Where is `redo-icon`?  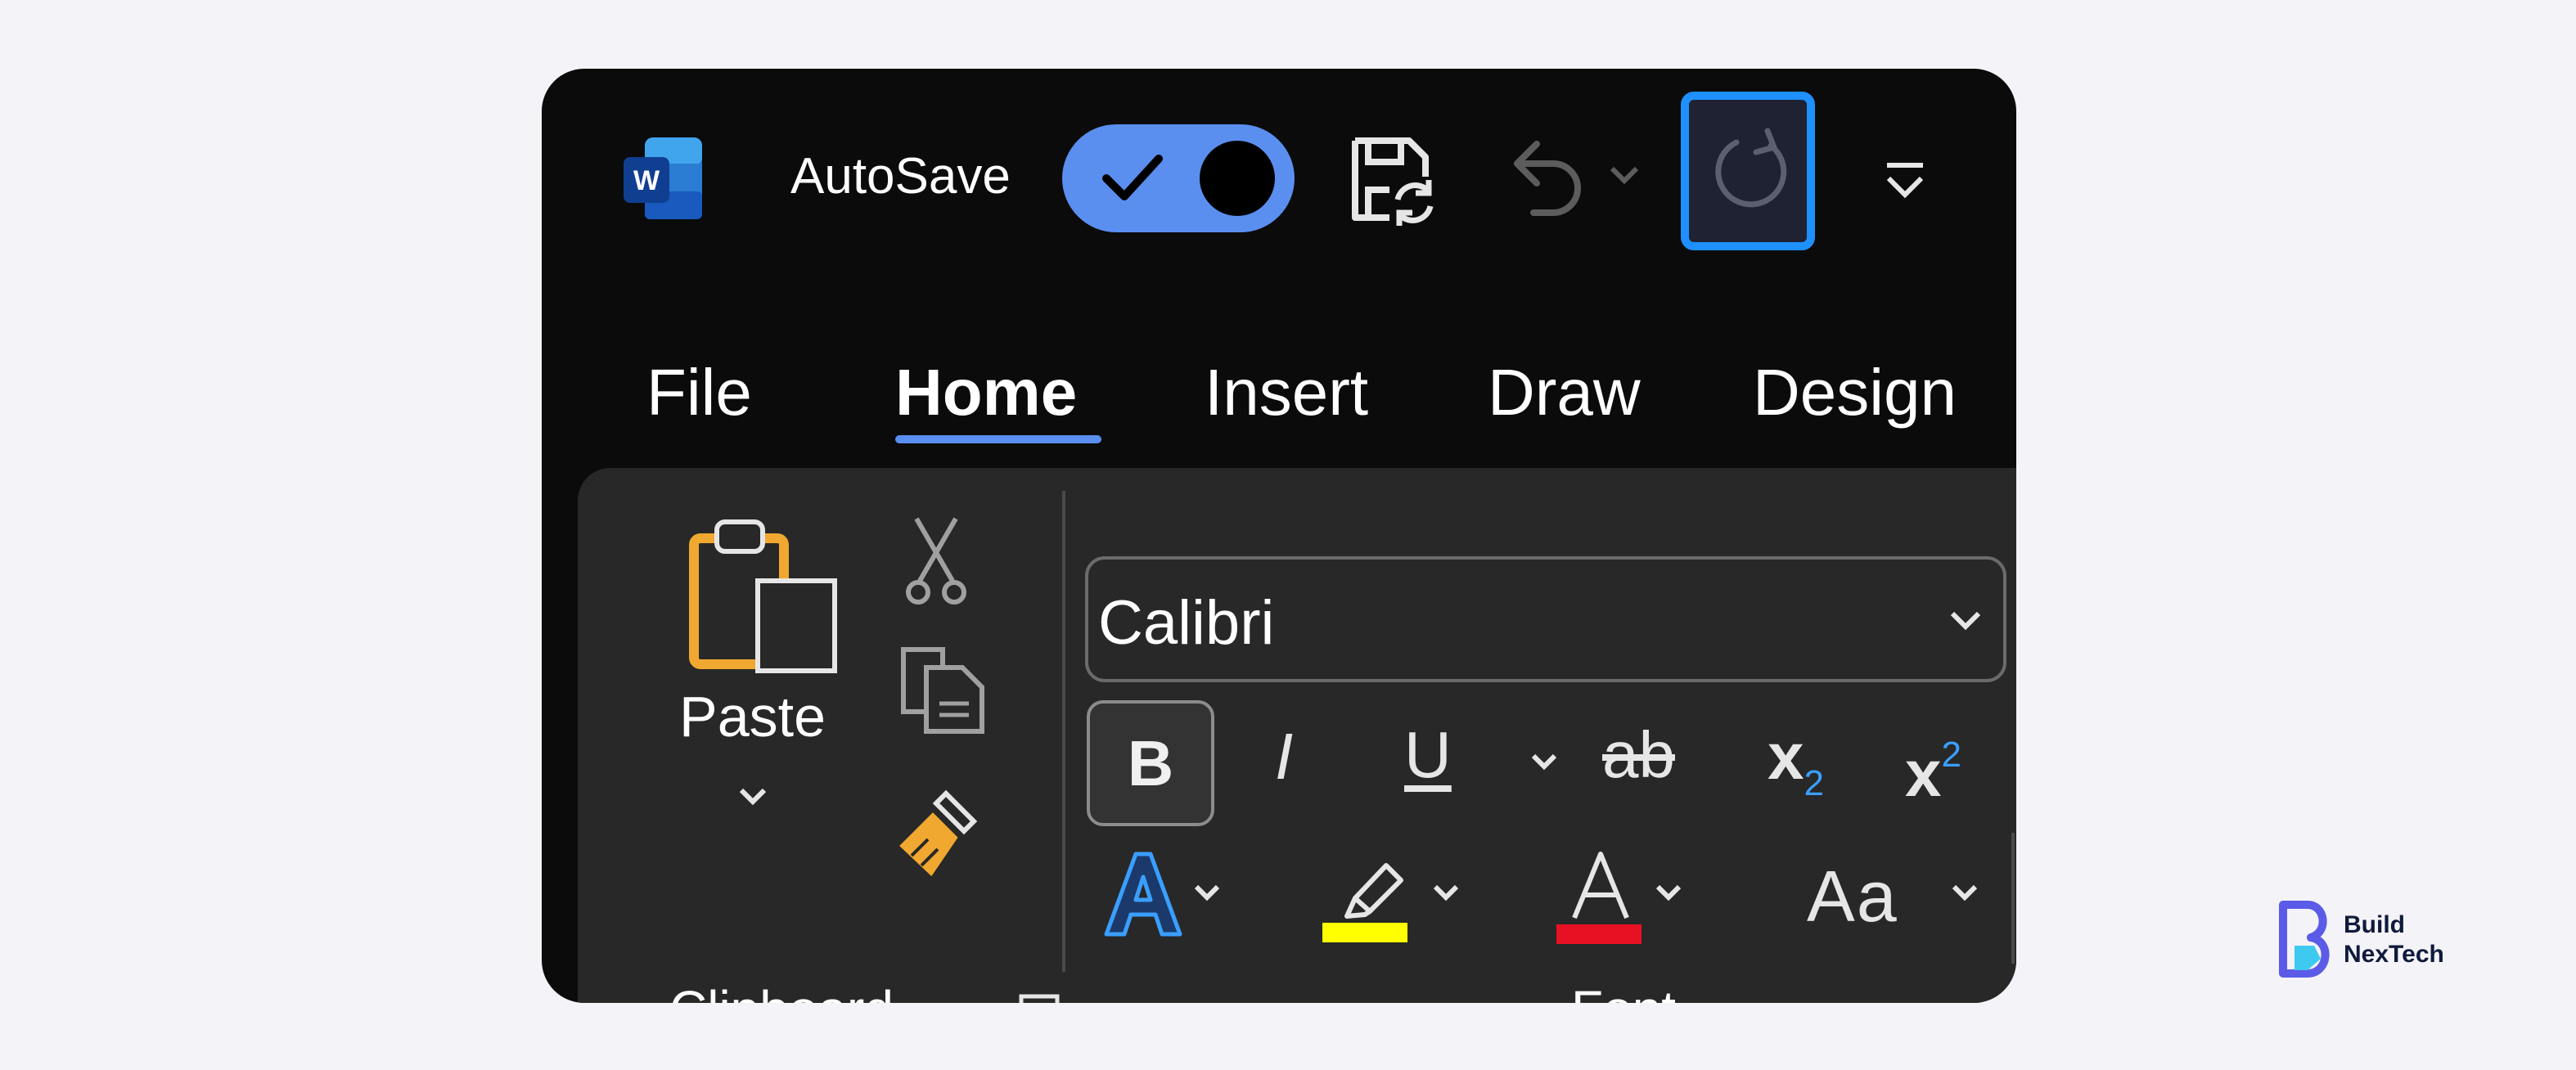
redo-icon is located at coordinates (1751, 168).